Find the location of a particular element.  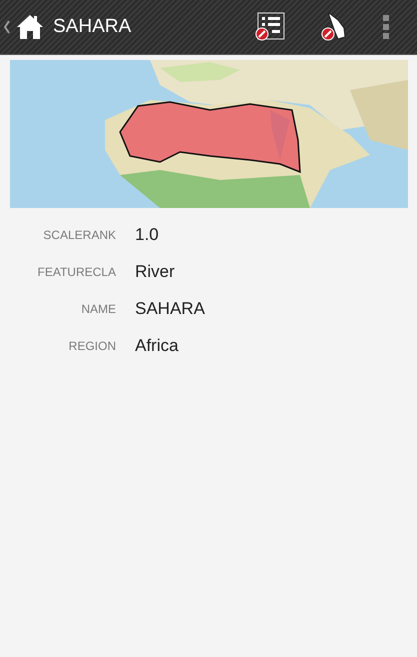

attribute-value: SAHARA is located at coordinates (170, 308).